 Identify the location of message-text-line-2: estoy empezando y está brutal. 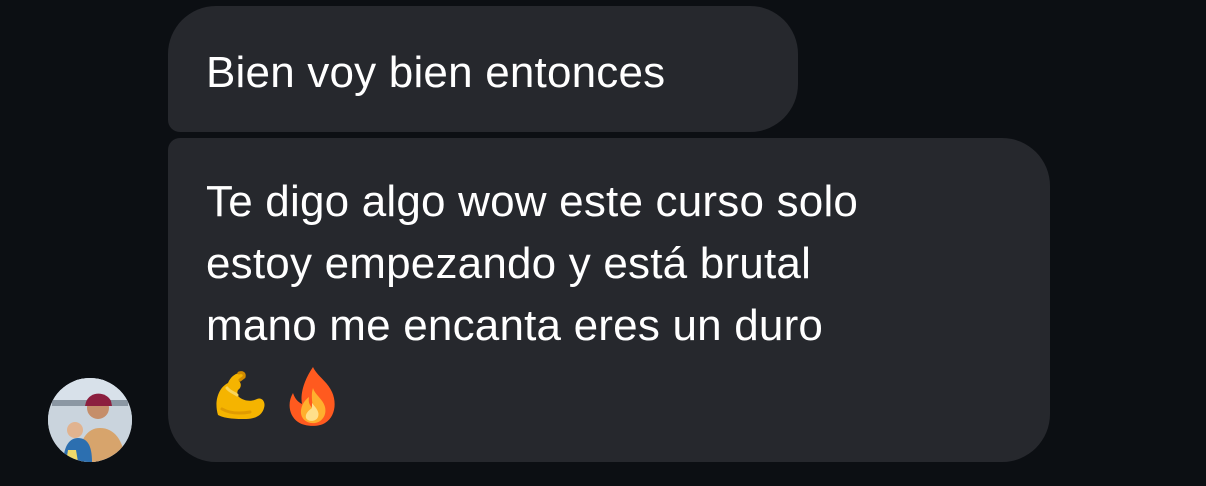
(509, 263).